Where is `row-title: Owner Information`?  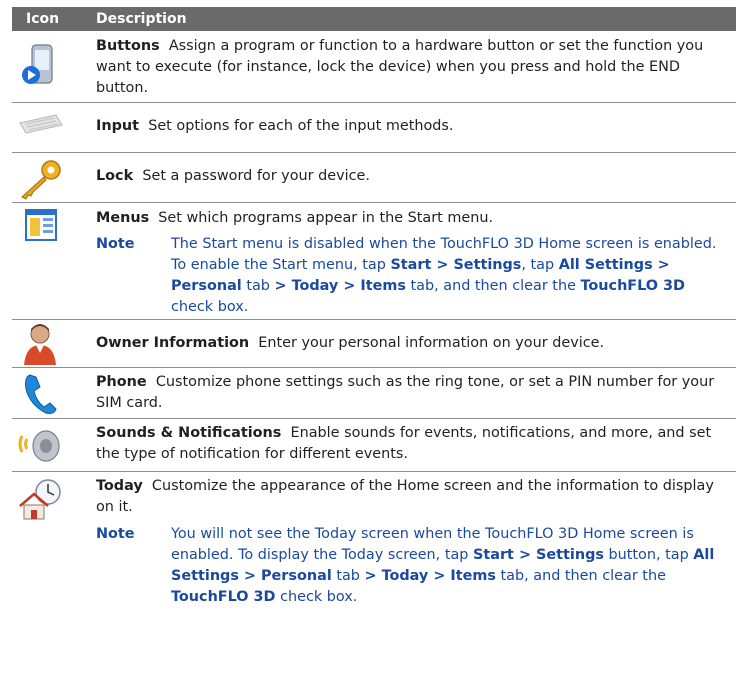 row-title: Owner Information is located at coordinates (173, 343).